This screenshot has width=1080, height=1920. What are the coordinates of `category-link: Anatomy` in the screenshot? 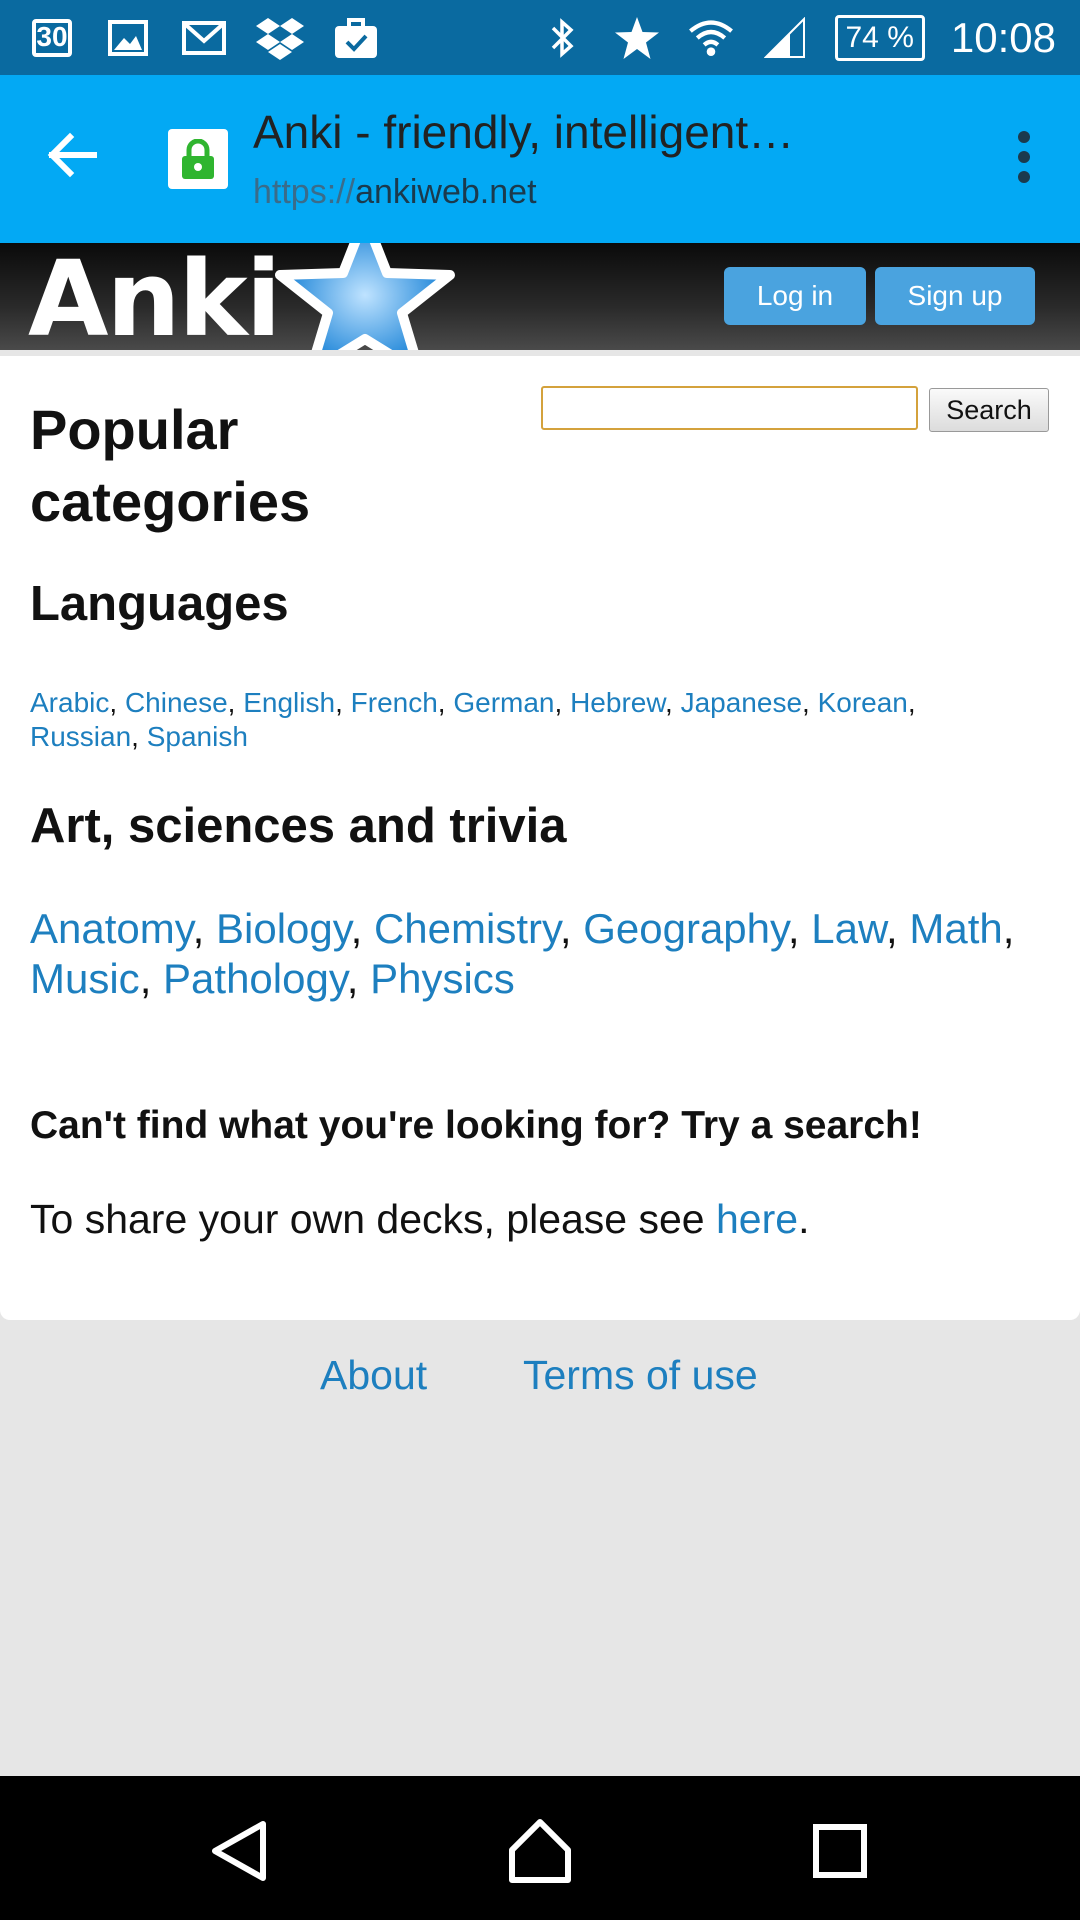 It's located at (111, 928).